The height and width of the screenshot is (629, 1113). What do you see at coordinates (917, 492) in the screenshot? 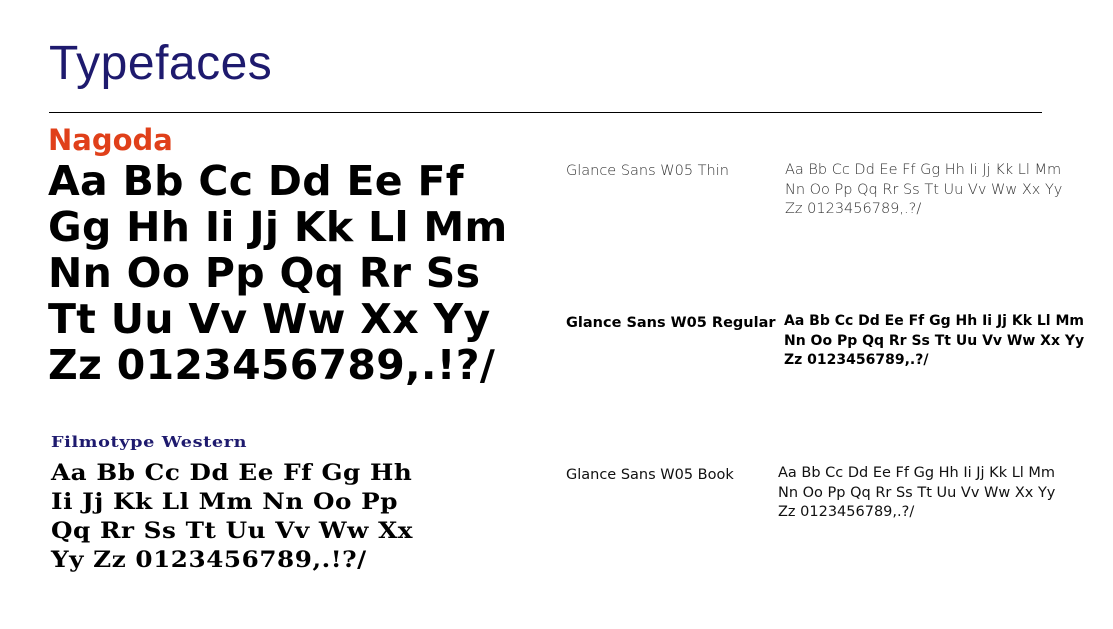
I see `glance-book-sample-line: Nn Oo Pp Qq Rr Ss Tt Uu Vv Ww Xx Yy` at bounding box center [917, 492].